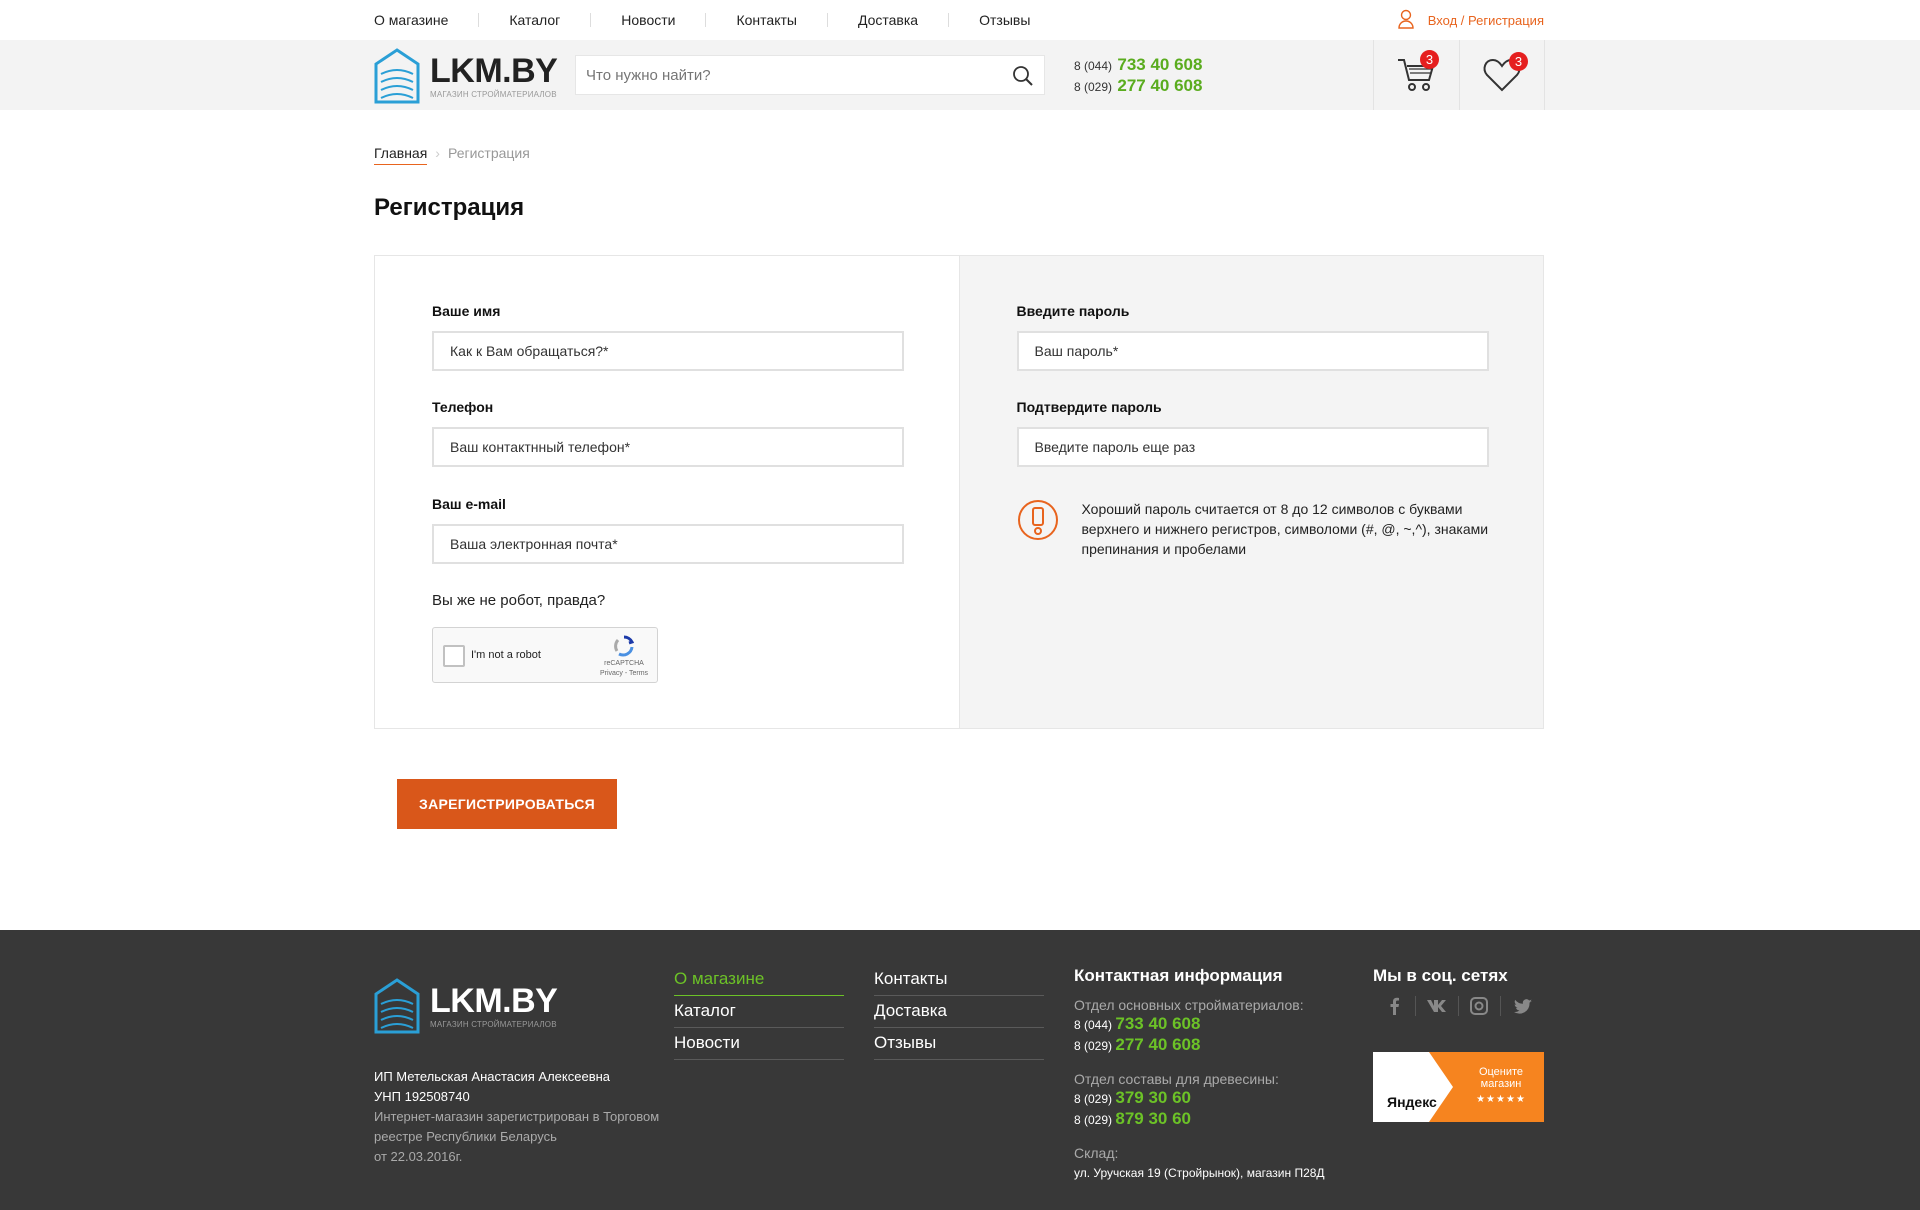 This screenshot has height=1210, width=1920. Describe the element at coordinates (1252, 447) in the screenshot. I see `password-confirm-input: Введите пароль еще раз` at that location.